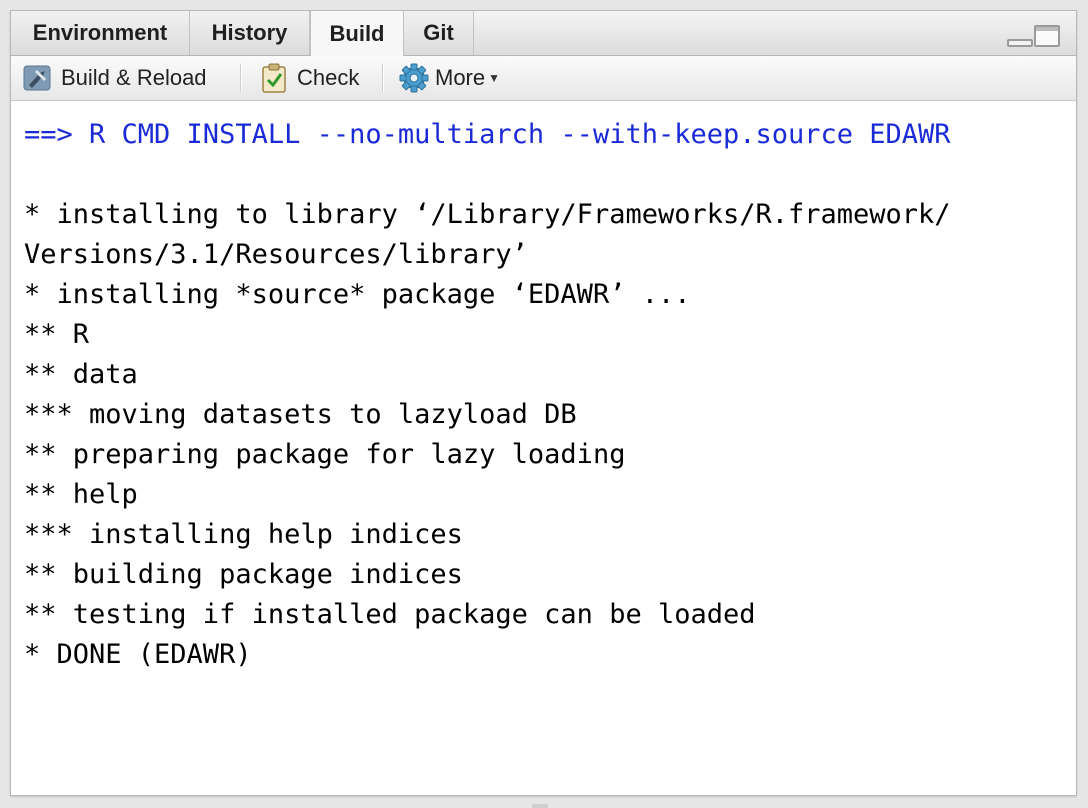 This screenshot has width=1088, height=808. Describe the element at coordinates (300, 414) in the screenshot. I see `console-line: *** moving datasets to lazyload DB` at that location.